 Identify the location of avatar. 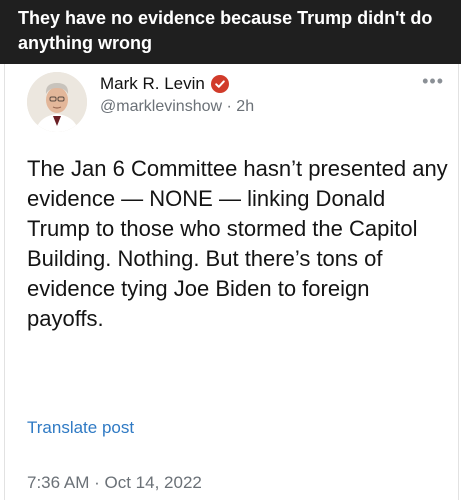
(57, 102).